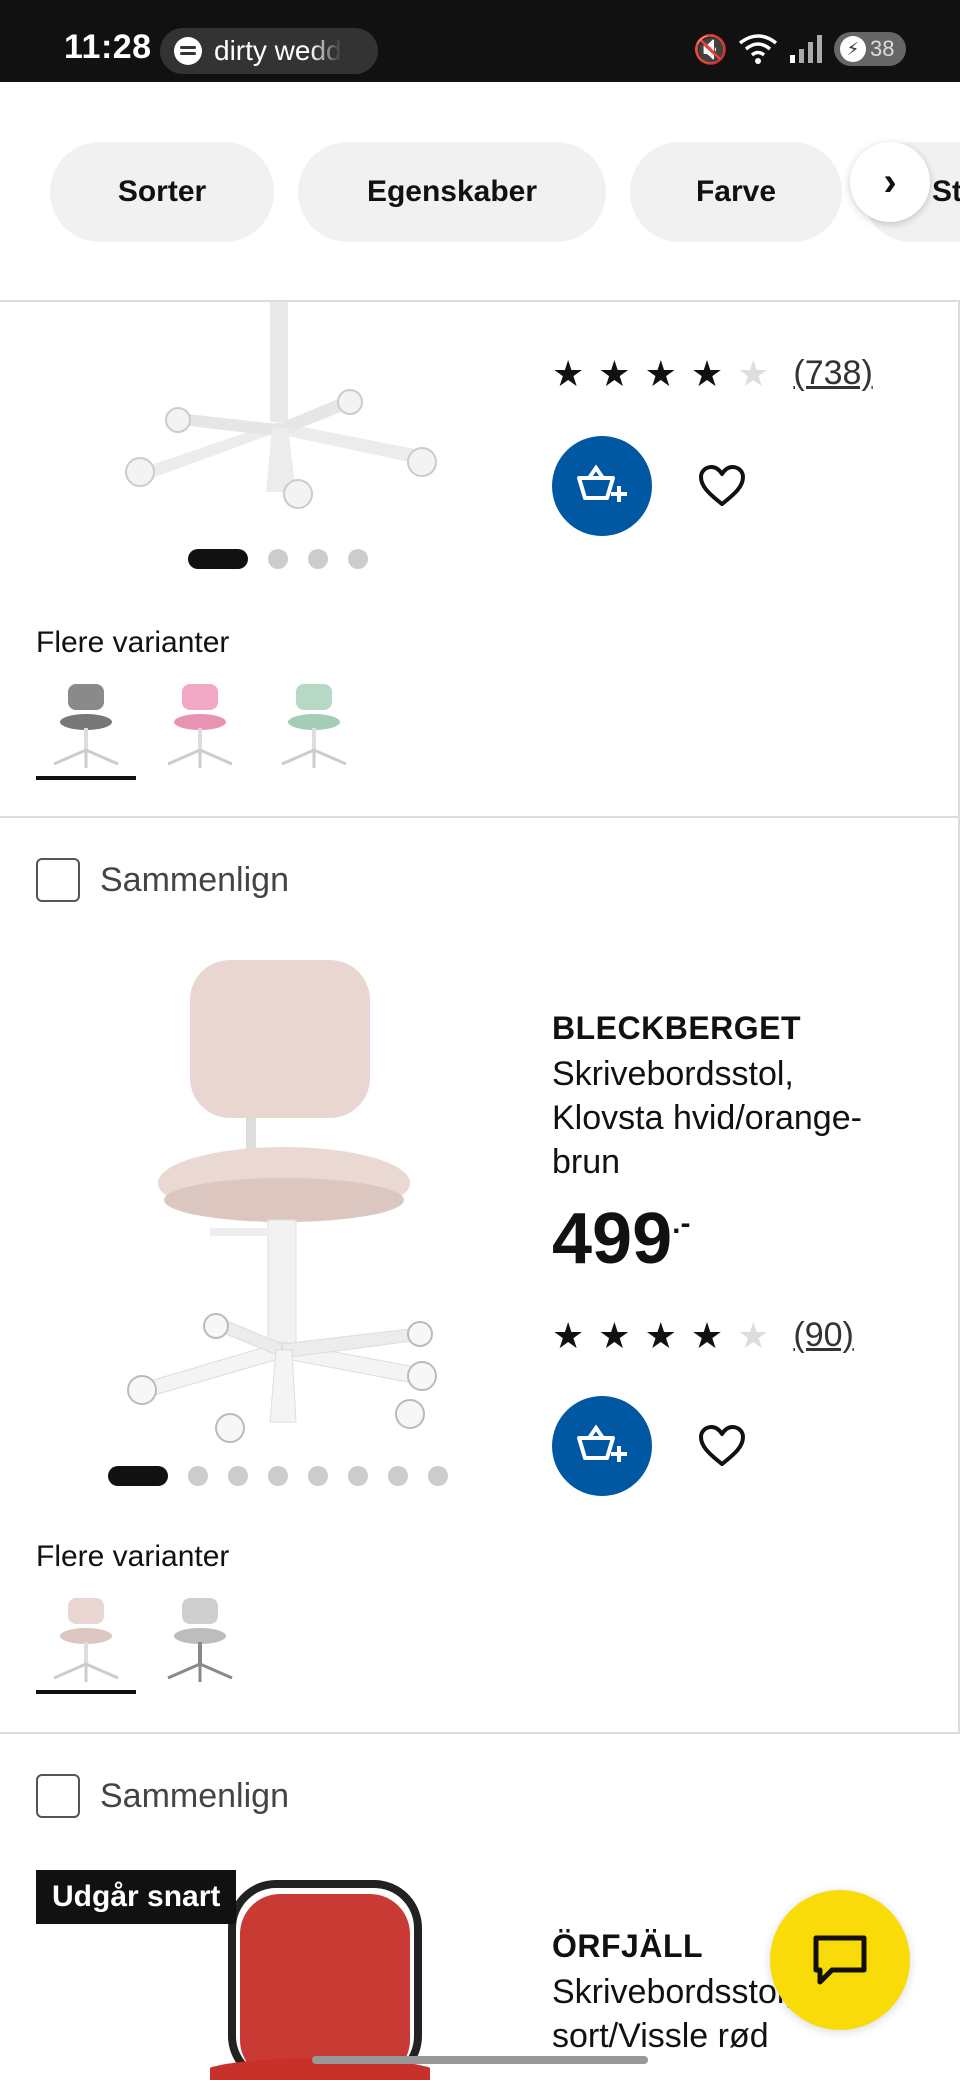  Describe the element at coordinates (823, 1335) in the screenshot. I see `review-count-link: (90)` at that location.